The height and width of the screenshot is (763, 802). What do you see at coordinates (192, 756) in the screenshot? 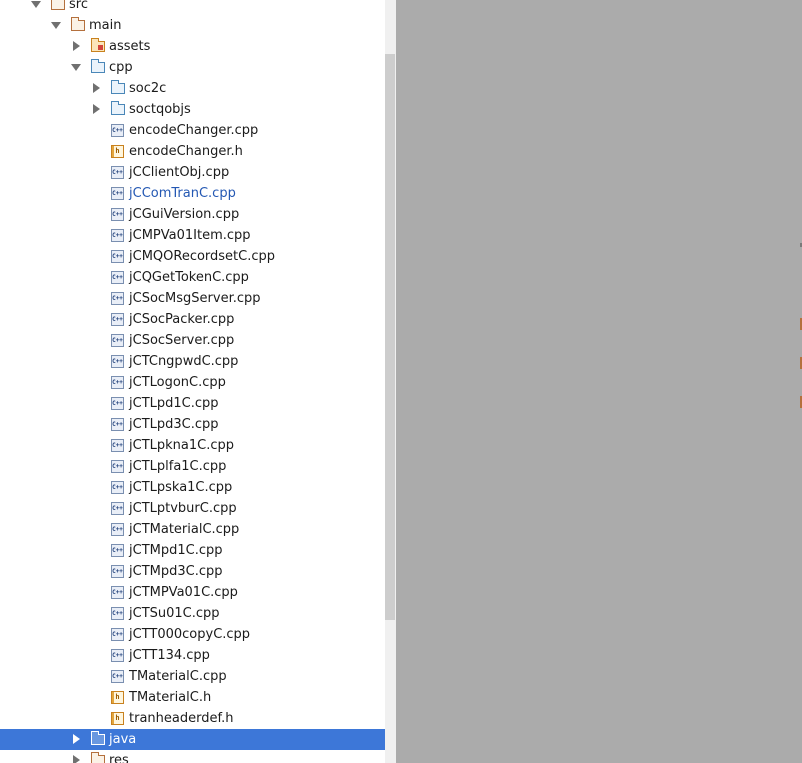
I see `tree-row-res: res` at bounding box center [192, 756].